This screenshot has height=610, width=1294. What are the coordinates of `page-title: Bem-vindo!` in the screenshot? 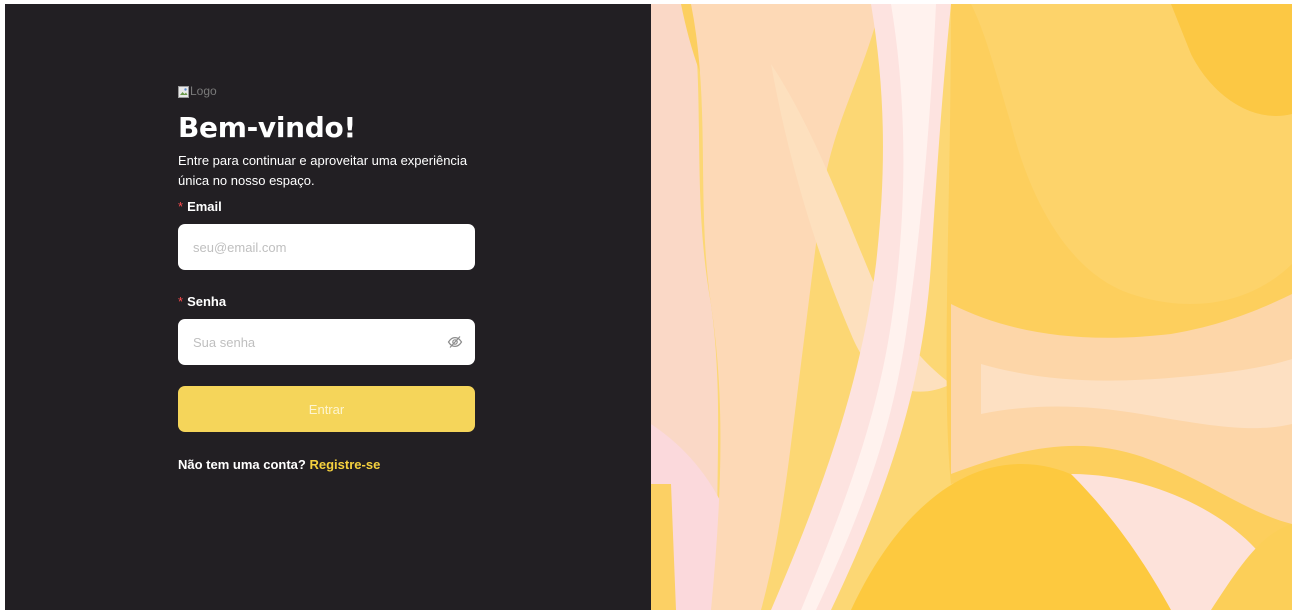 It's located at (267, 127).